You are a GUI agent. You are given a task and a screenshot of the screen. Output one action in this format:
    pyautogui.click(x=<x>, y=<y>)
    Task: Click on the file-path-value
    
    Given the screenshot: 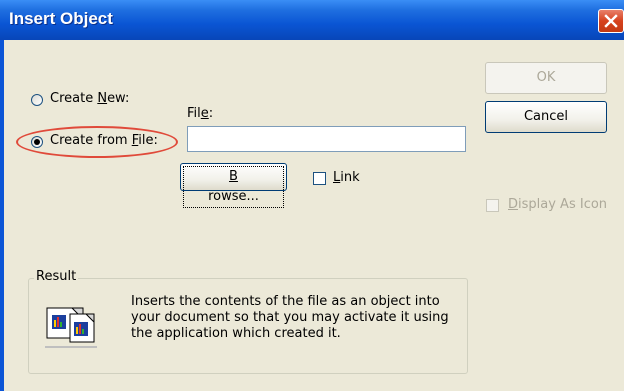 What is the action you would take?
    pyautogui.click(x=192, y=138)
    